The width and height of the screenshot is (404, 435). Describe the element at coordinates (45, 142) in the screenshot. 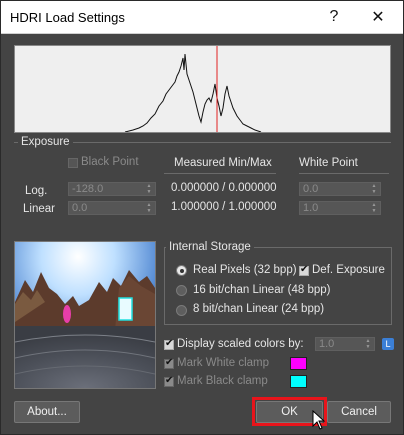

I see `exposure-group-label: Exposure` at that location.